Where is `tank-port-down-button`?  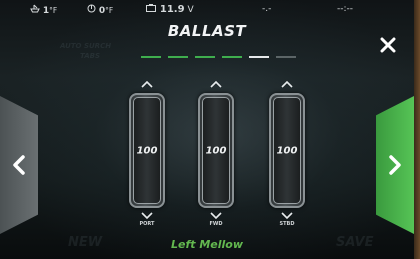
tank-port-down-button is located at coordinates (147, 216).